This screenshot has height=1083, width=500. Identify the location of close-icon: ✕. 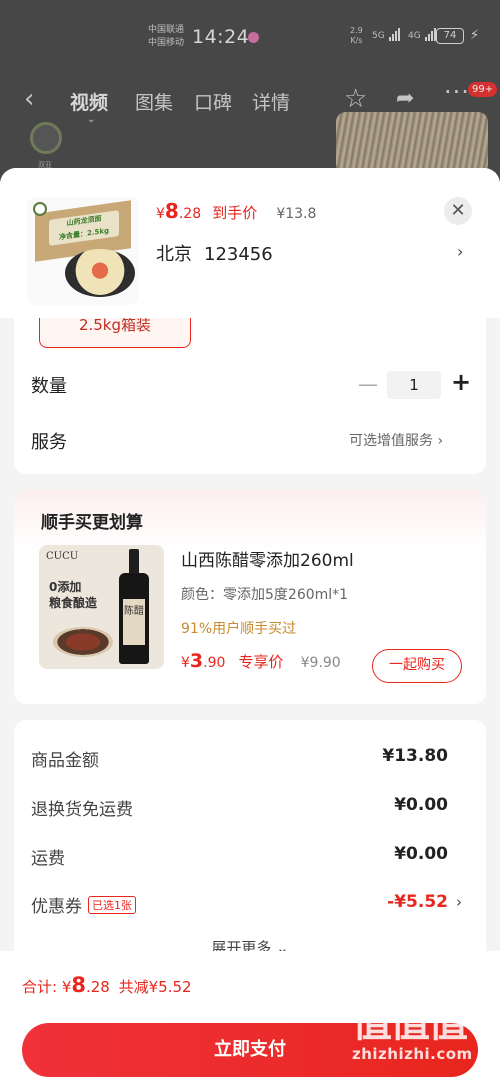
(458, 211).